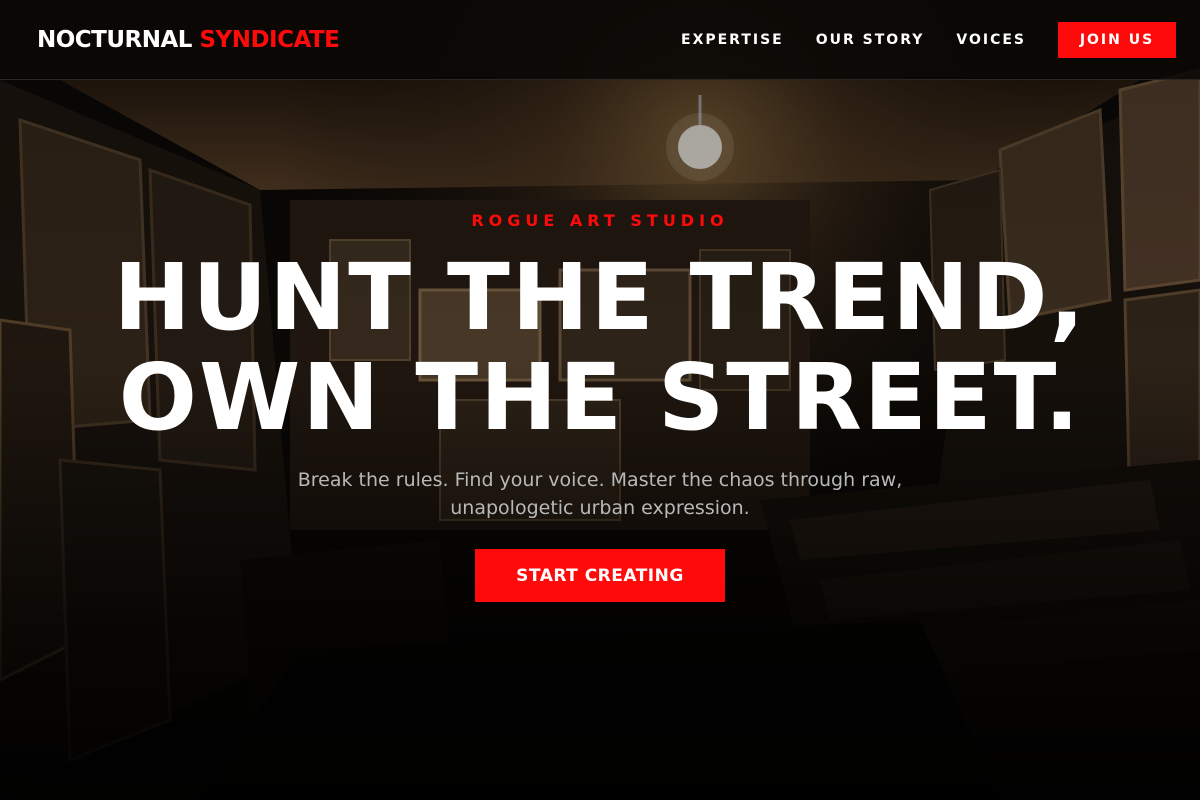  Describe the element at coordinates (732, 40) in the screenshot. I see `nav-link-expertise: EXPERTISE` at that location.